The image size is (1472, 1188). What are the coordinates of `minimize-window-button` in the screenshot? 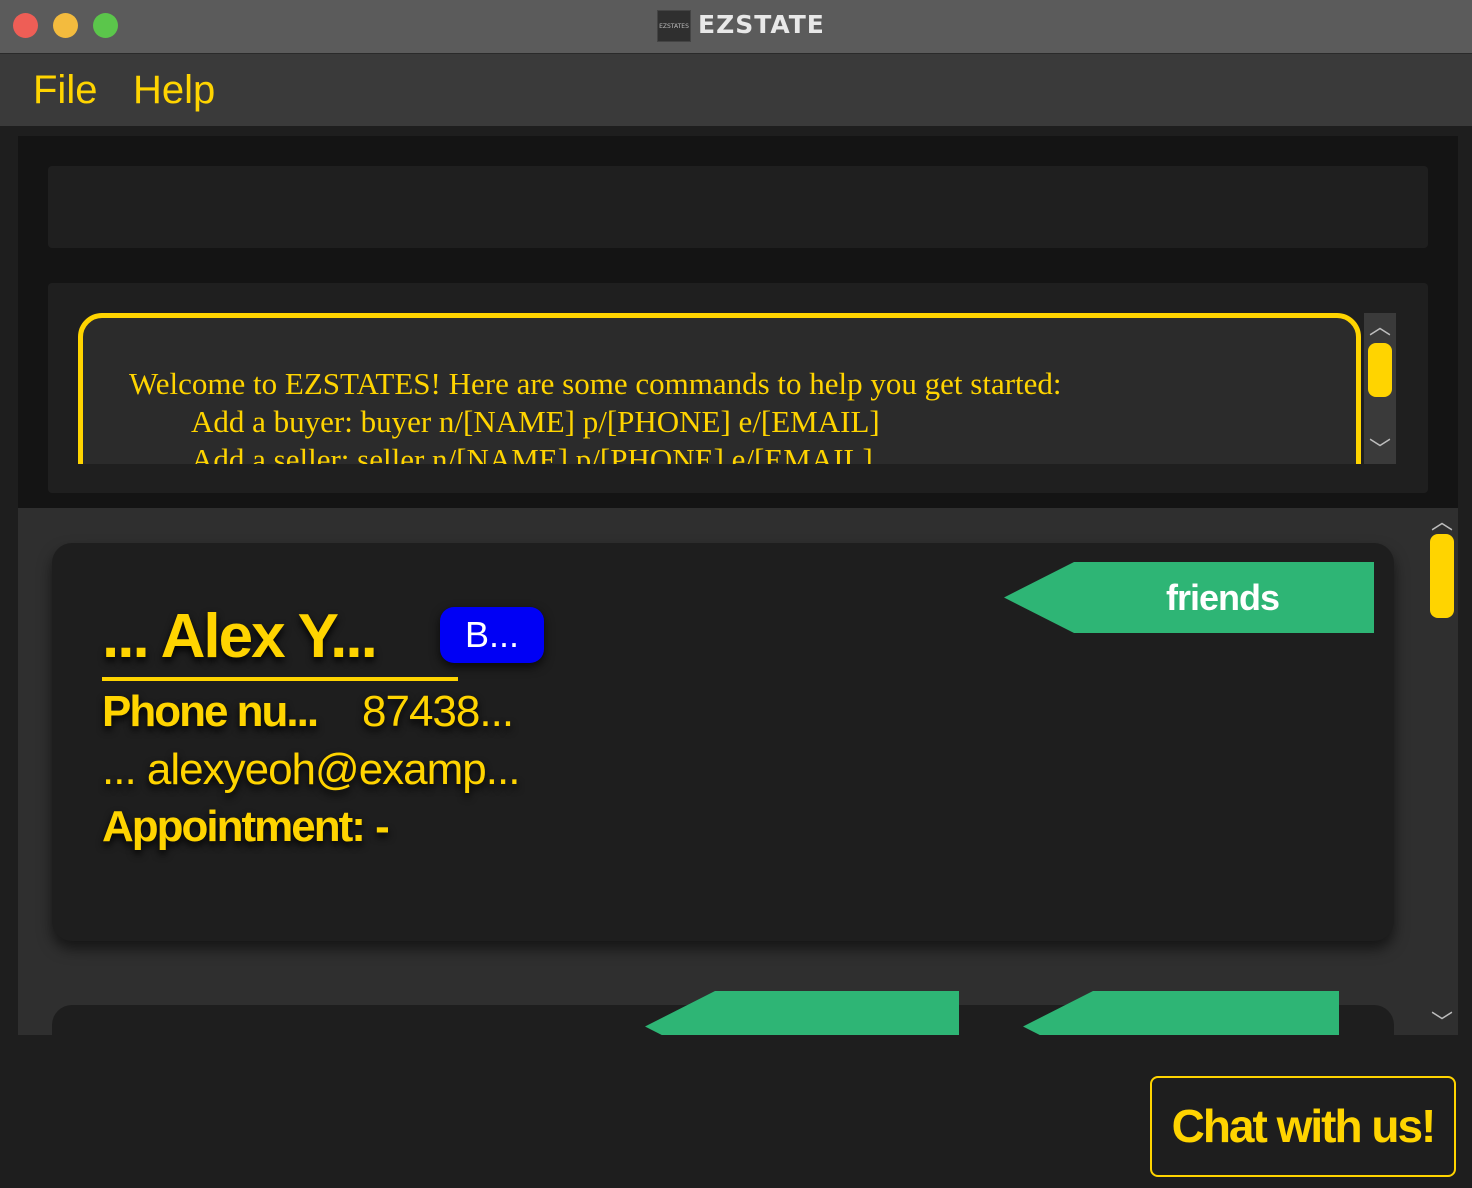 It's located at (65, 25).